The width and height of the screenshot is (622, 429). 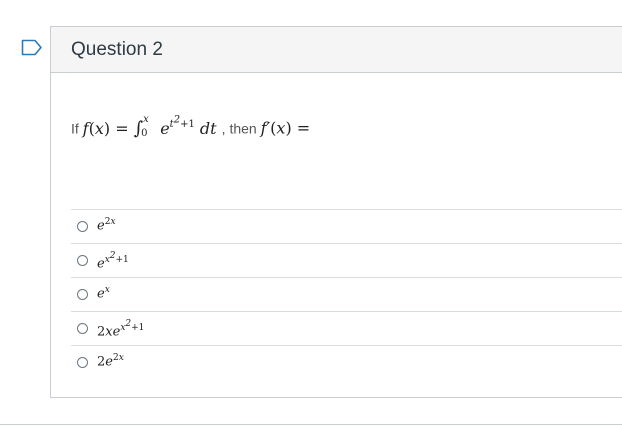 I want to click on bookmark-flag-icon, so click(x=31, y=47).